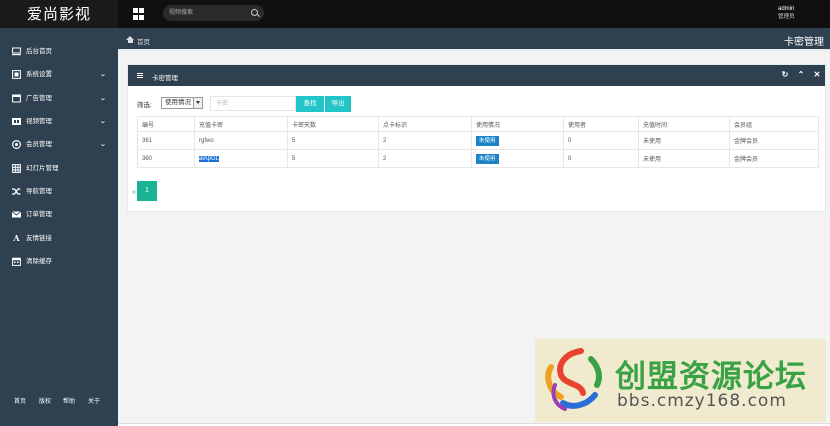 Image resolution: width=830 pixels, height=426 pixels. Describe the element at coordinates (254, 12) in the screenshot. I see `search-icon` at that location.